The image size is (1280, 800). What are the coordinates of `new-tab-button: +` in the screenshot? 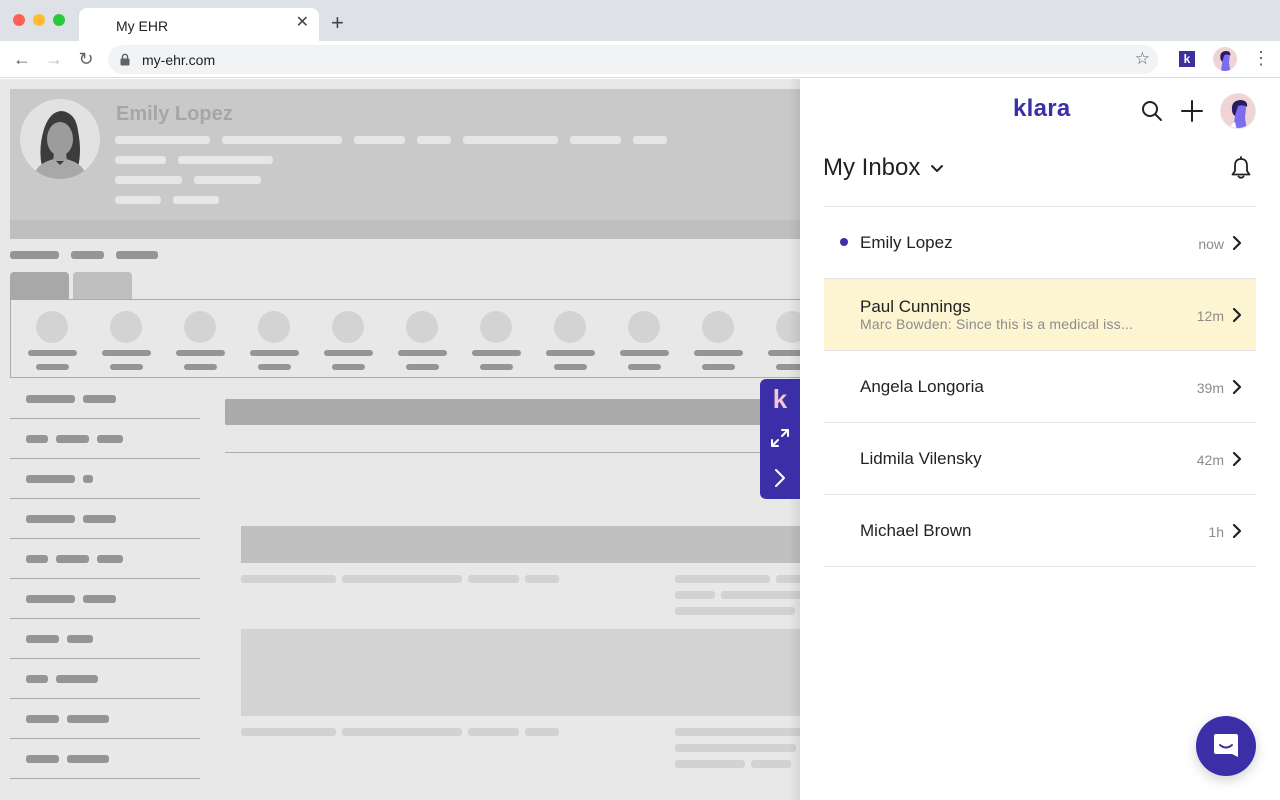 It's located at (337, 23).